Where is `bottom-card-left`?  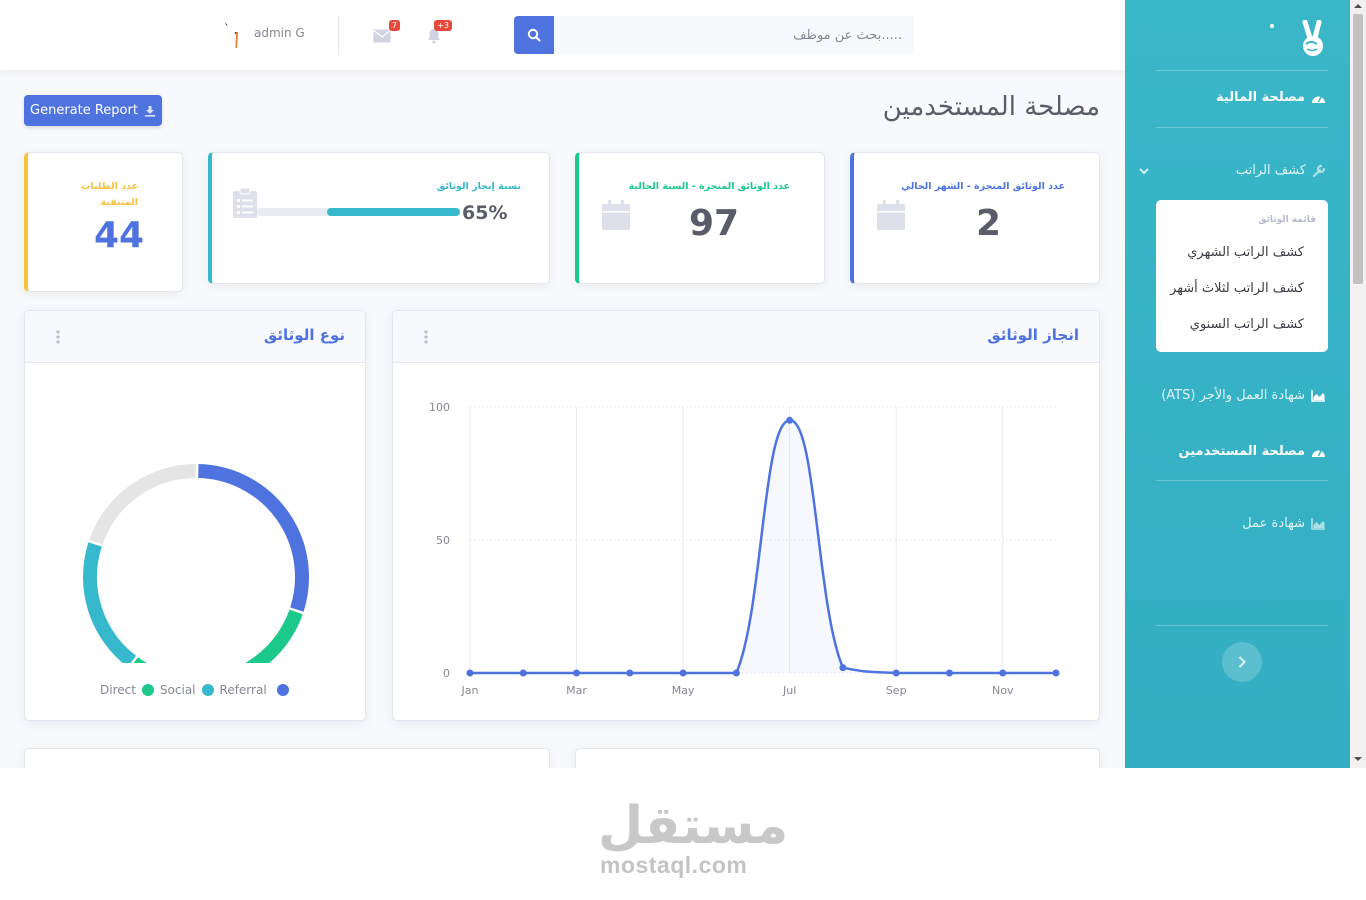
bottom-card-left is located at coordinates (287, 758).